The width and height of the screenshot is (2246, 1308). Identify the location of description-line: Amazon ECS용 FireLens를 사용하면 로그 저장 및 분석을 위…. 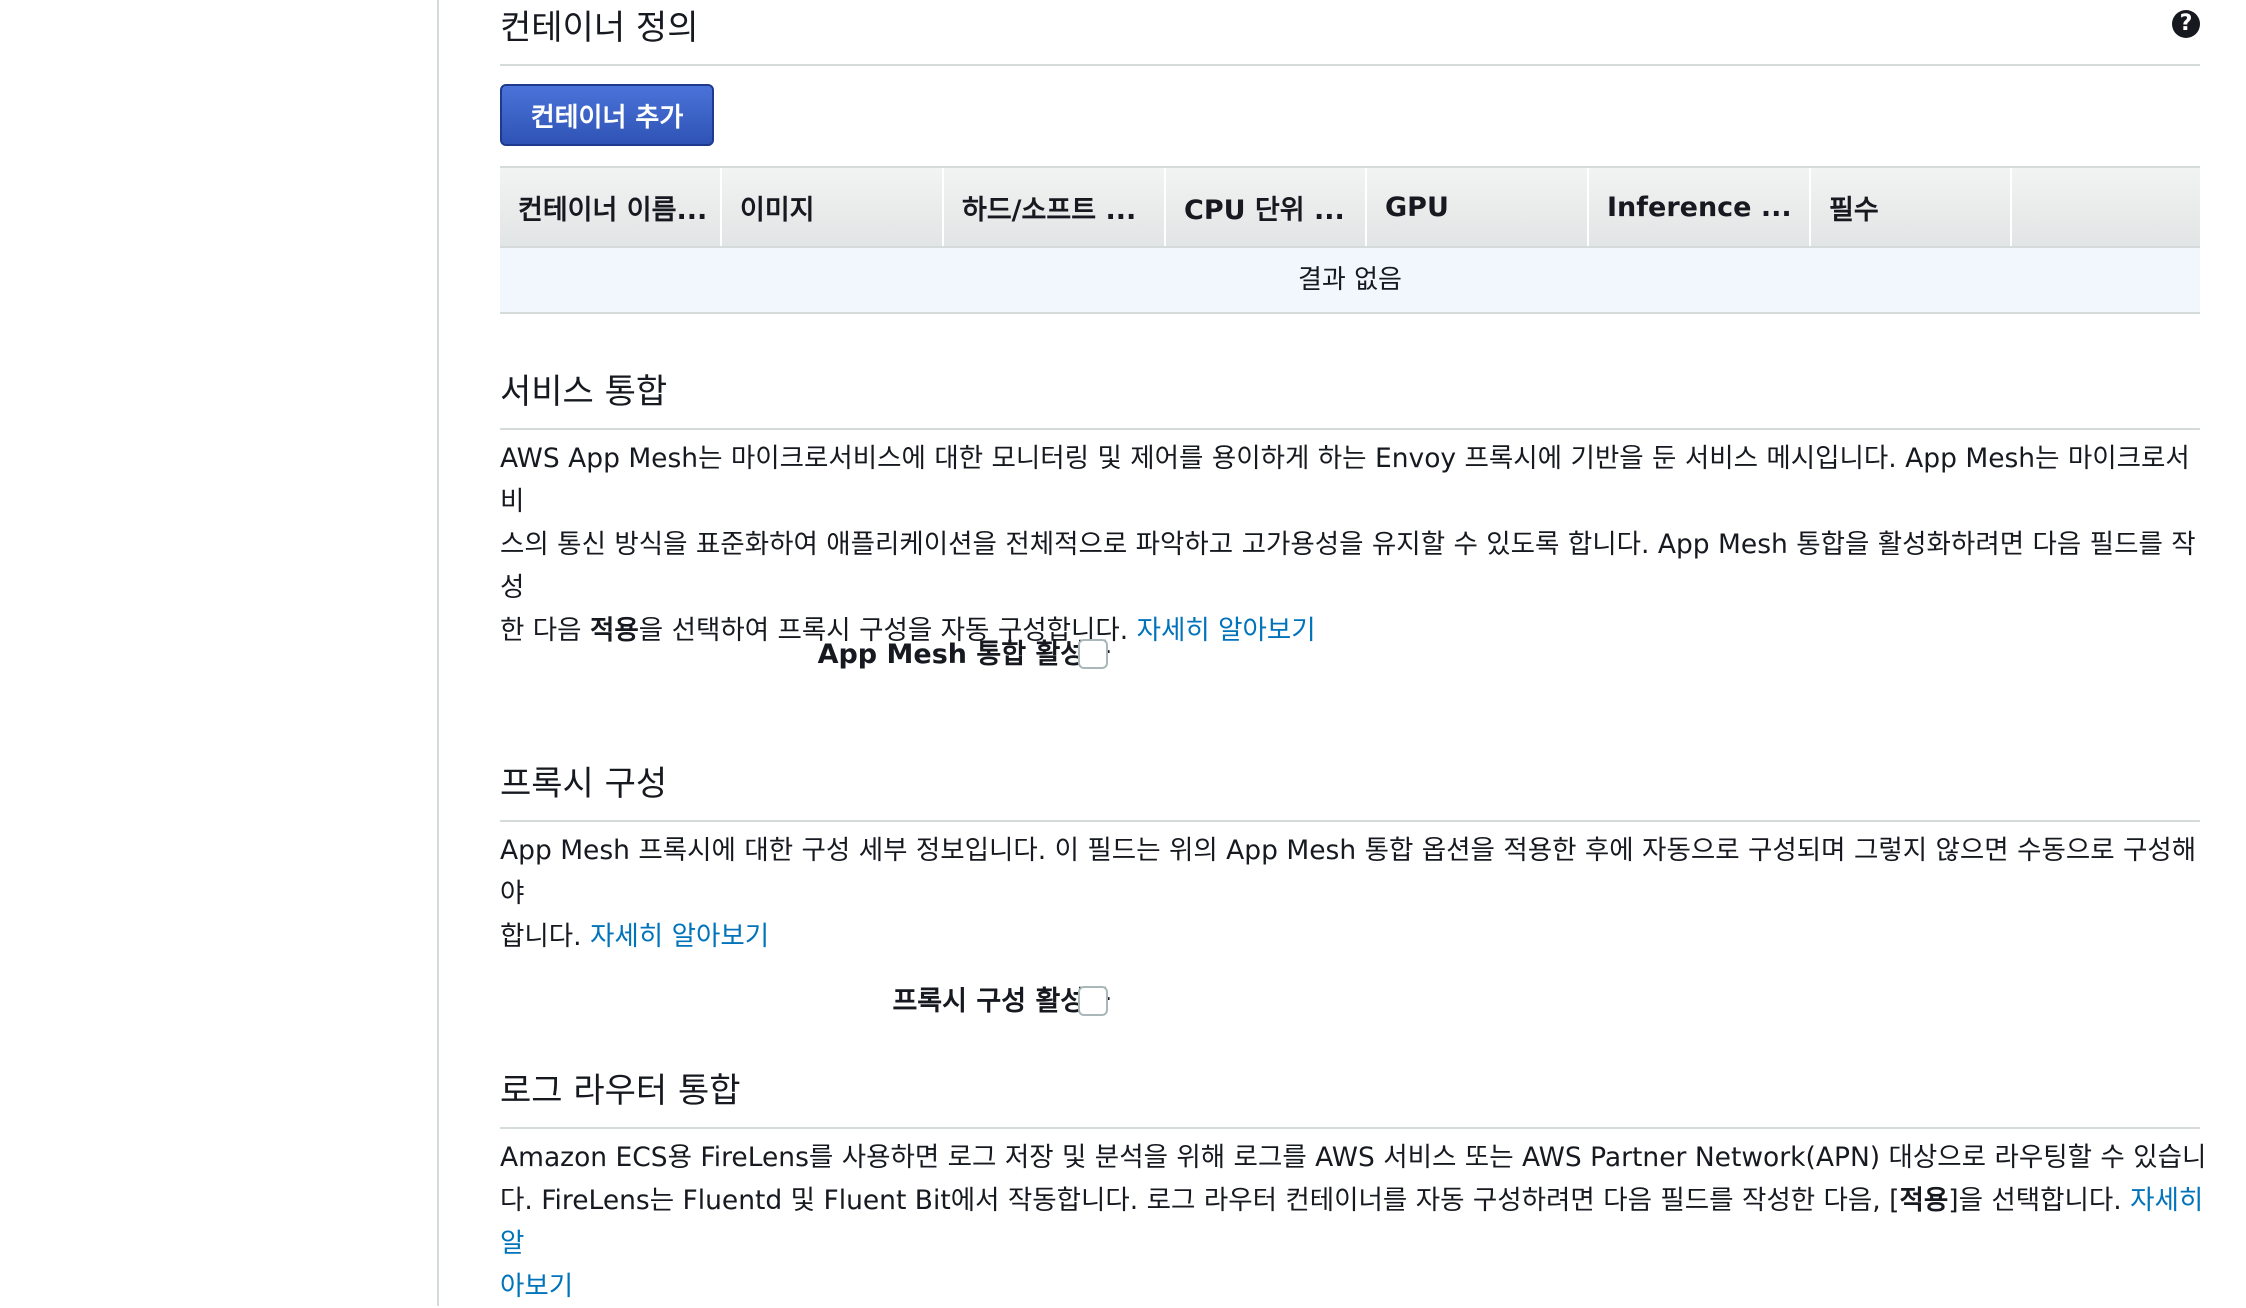
(1353, 1157).